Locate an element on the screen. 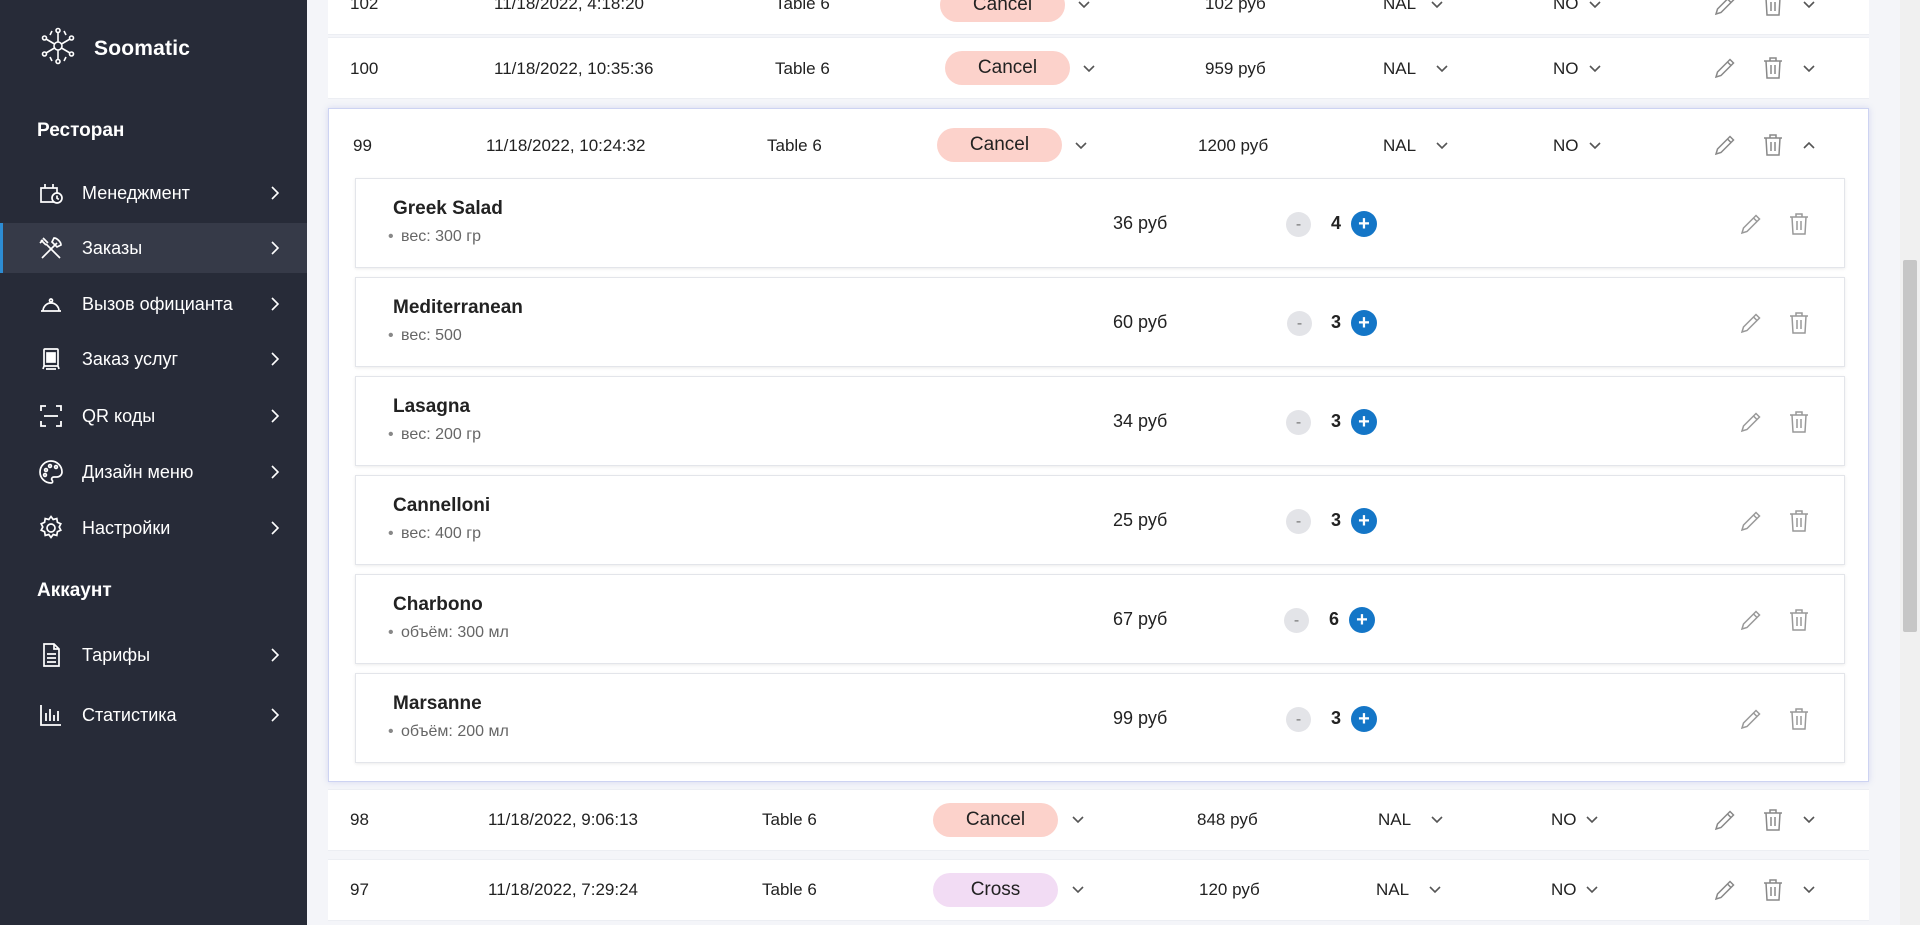 The width and height of the screenshot is (1920, 925). bar-chart-icon is located at coordinates (51, 715).